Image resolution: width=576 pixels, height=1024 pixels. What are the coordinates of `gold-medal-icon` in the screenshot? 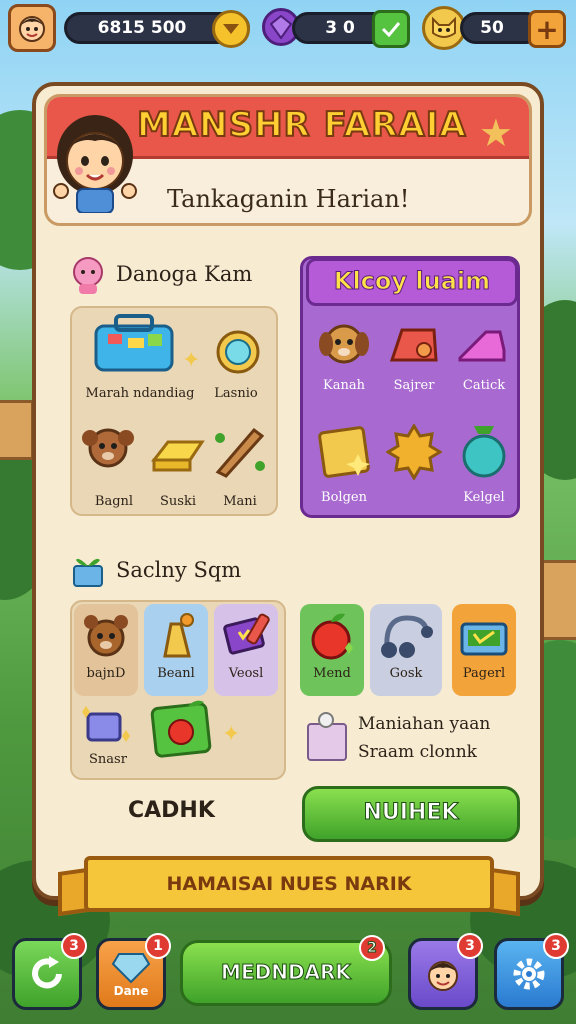 It's located at (414, 452).